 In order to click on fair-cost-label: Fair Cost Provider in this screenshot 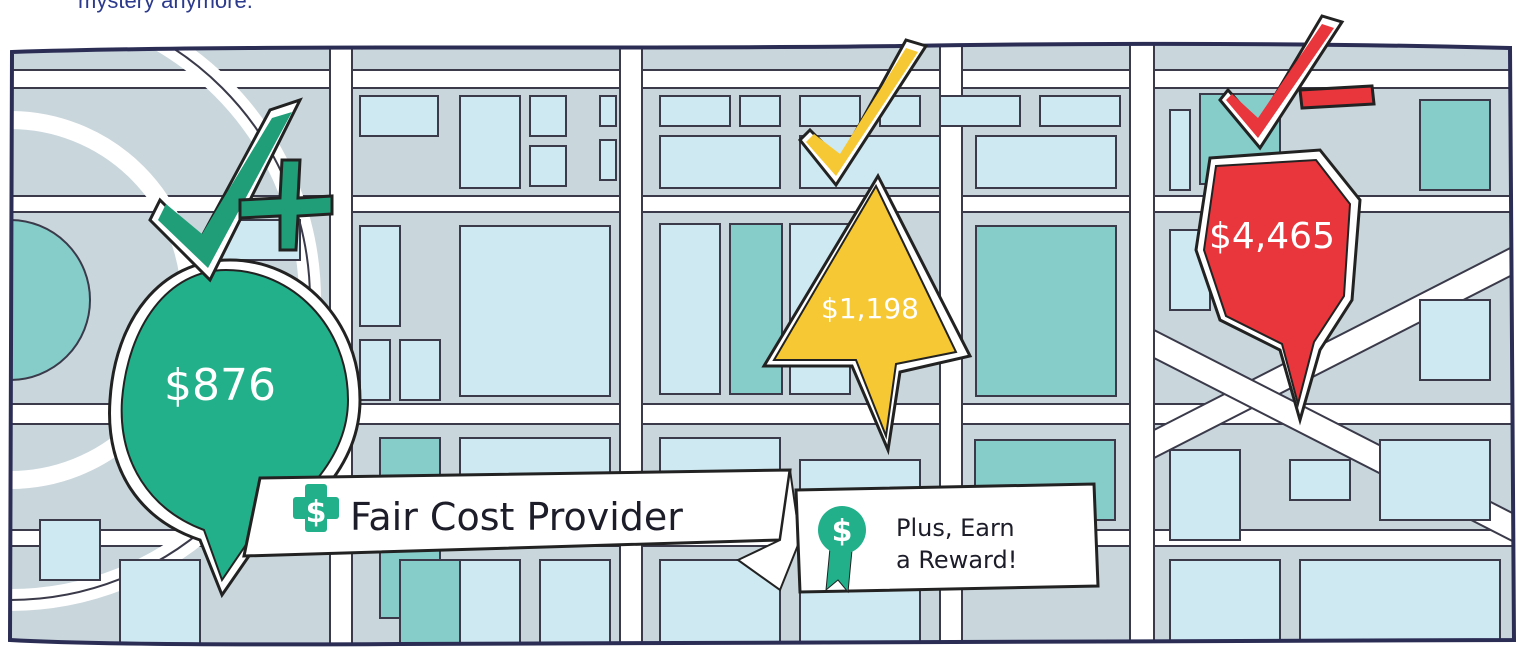, I will do `click(516, 517)`.